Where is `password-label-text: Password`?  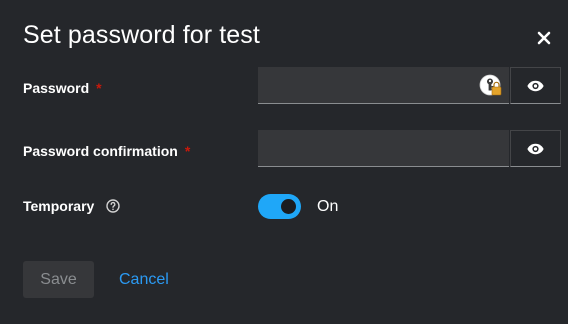 password-label-text: Password is located at coordinates (56, 88).